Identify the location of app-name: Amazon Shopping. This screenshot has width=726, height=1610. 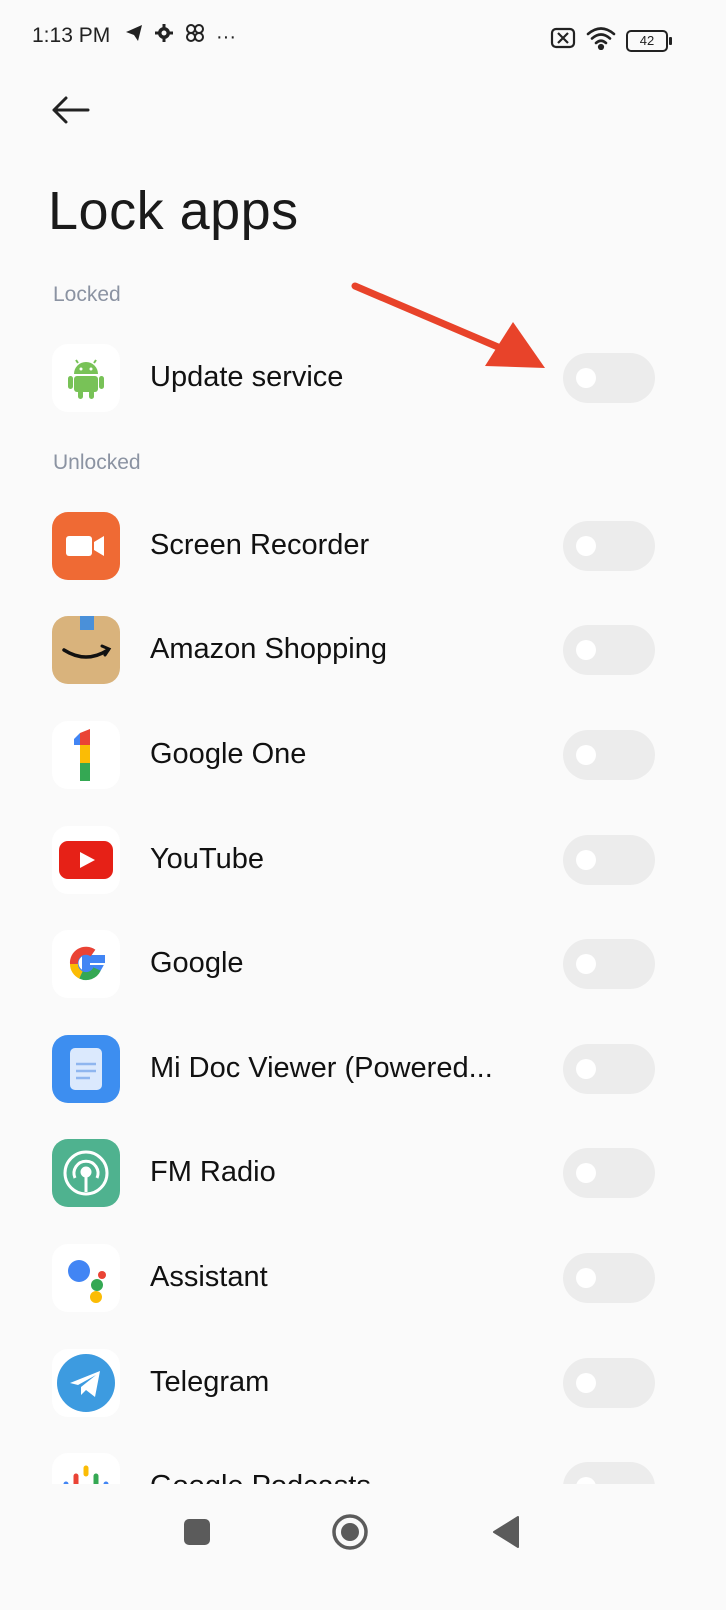
(268, 649).